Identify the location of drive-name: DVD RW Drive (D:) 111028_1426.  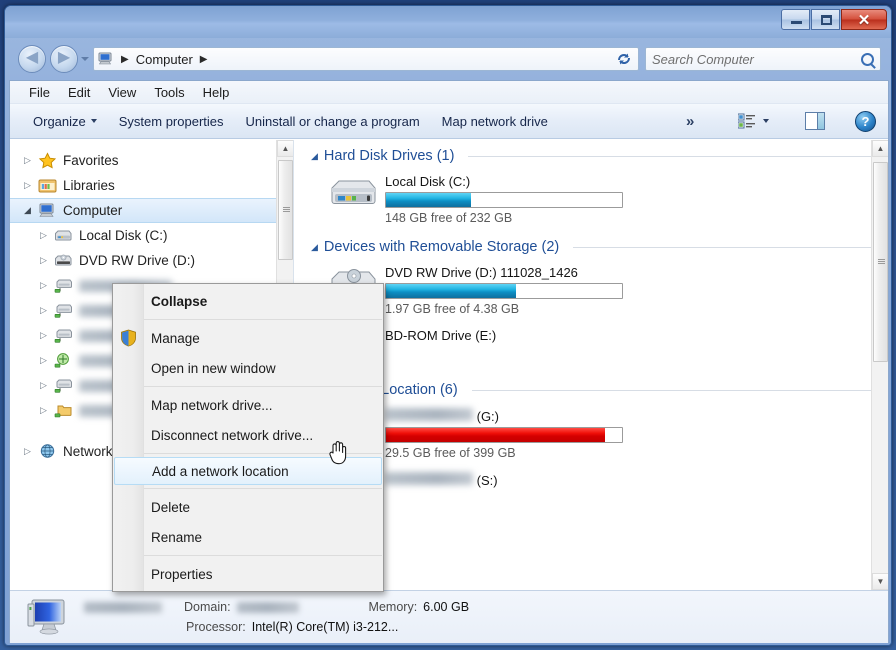
(481, 272).